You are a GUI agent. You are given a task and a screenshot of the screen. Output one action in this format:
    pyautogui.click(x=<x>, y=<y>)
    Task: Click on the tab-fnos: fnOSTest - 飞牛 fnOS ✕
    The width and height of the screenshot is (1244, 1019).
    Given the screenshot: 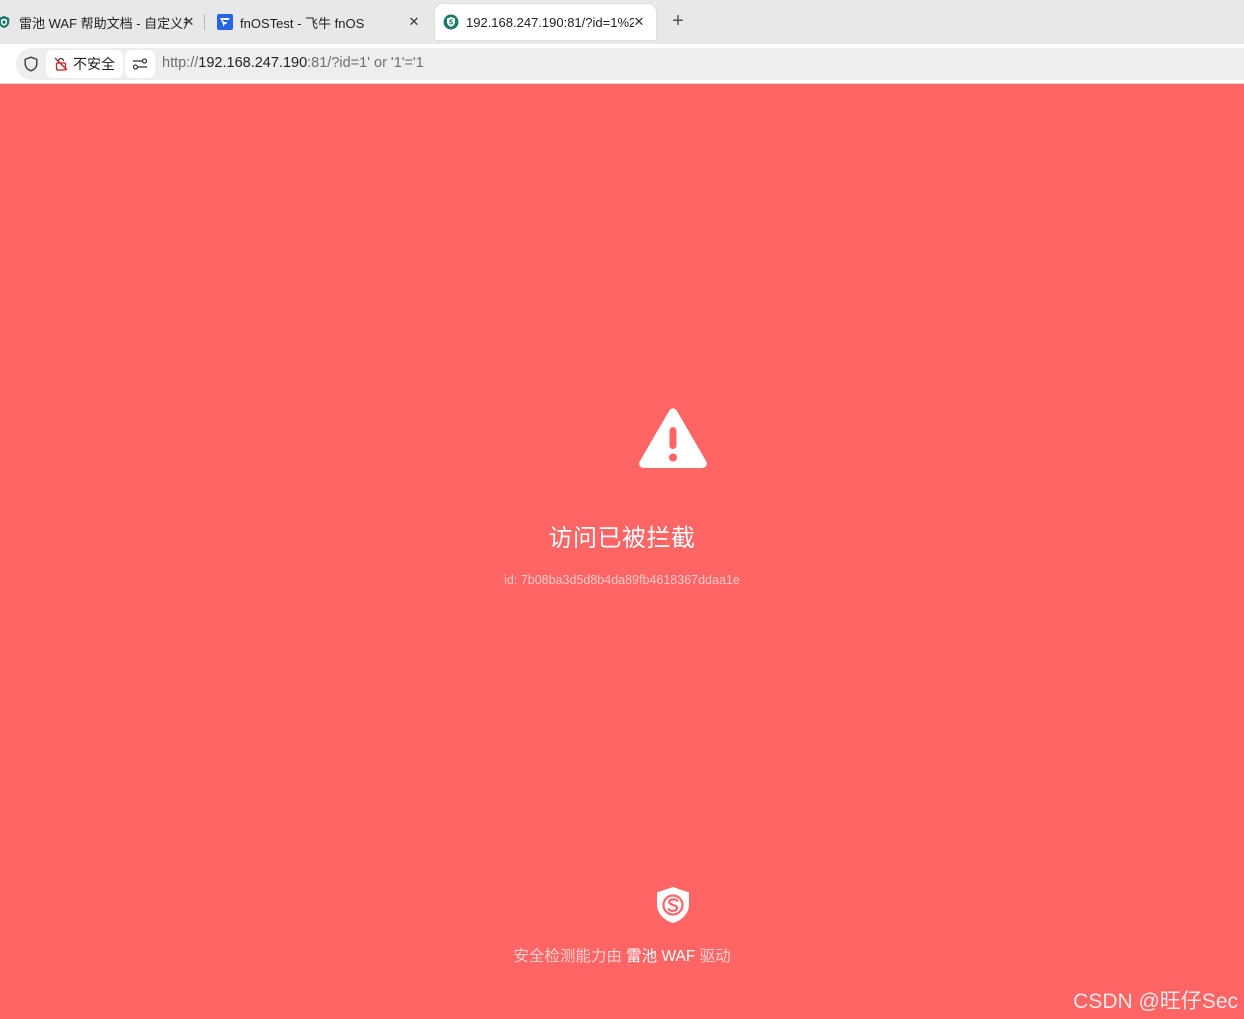 What is the action you would take?
    pyautogui.click(x=322, y=22)
    